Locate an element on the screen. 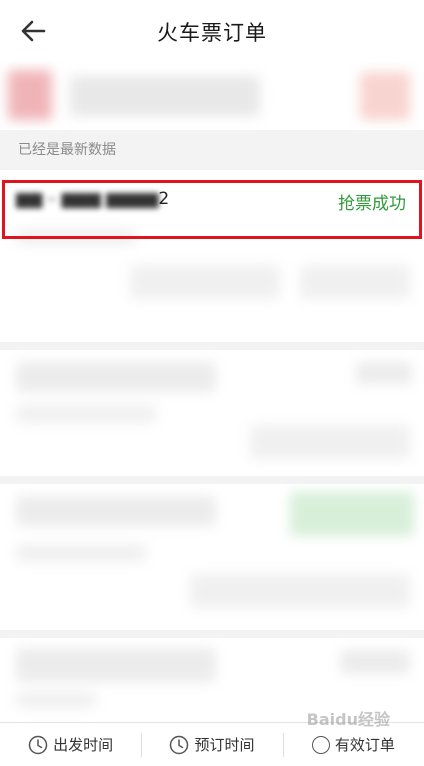 The width and height of the screenshot is (424, 766). tab-label: 预订时间 is located at coordinates (224, 745).